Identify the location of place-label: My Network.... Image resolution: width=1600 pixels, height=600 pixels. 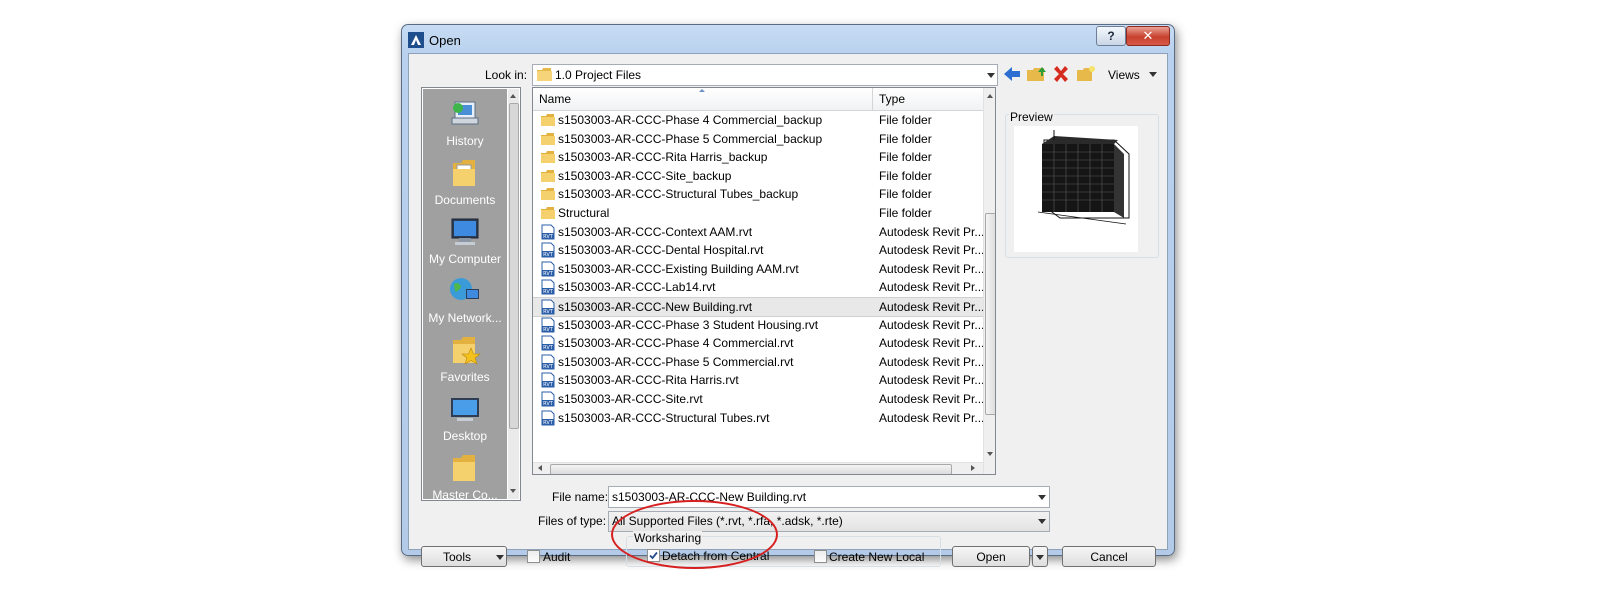
(465, 318).